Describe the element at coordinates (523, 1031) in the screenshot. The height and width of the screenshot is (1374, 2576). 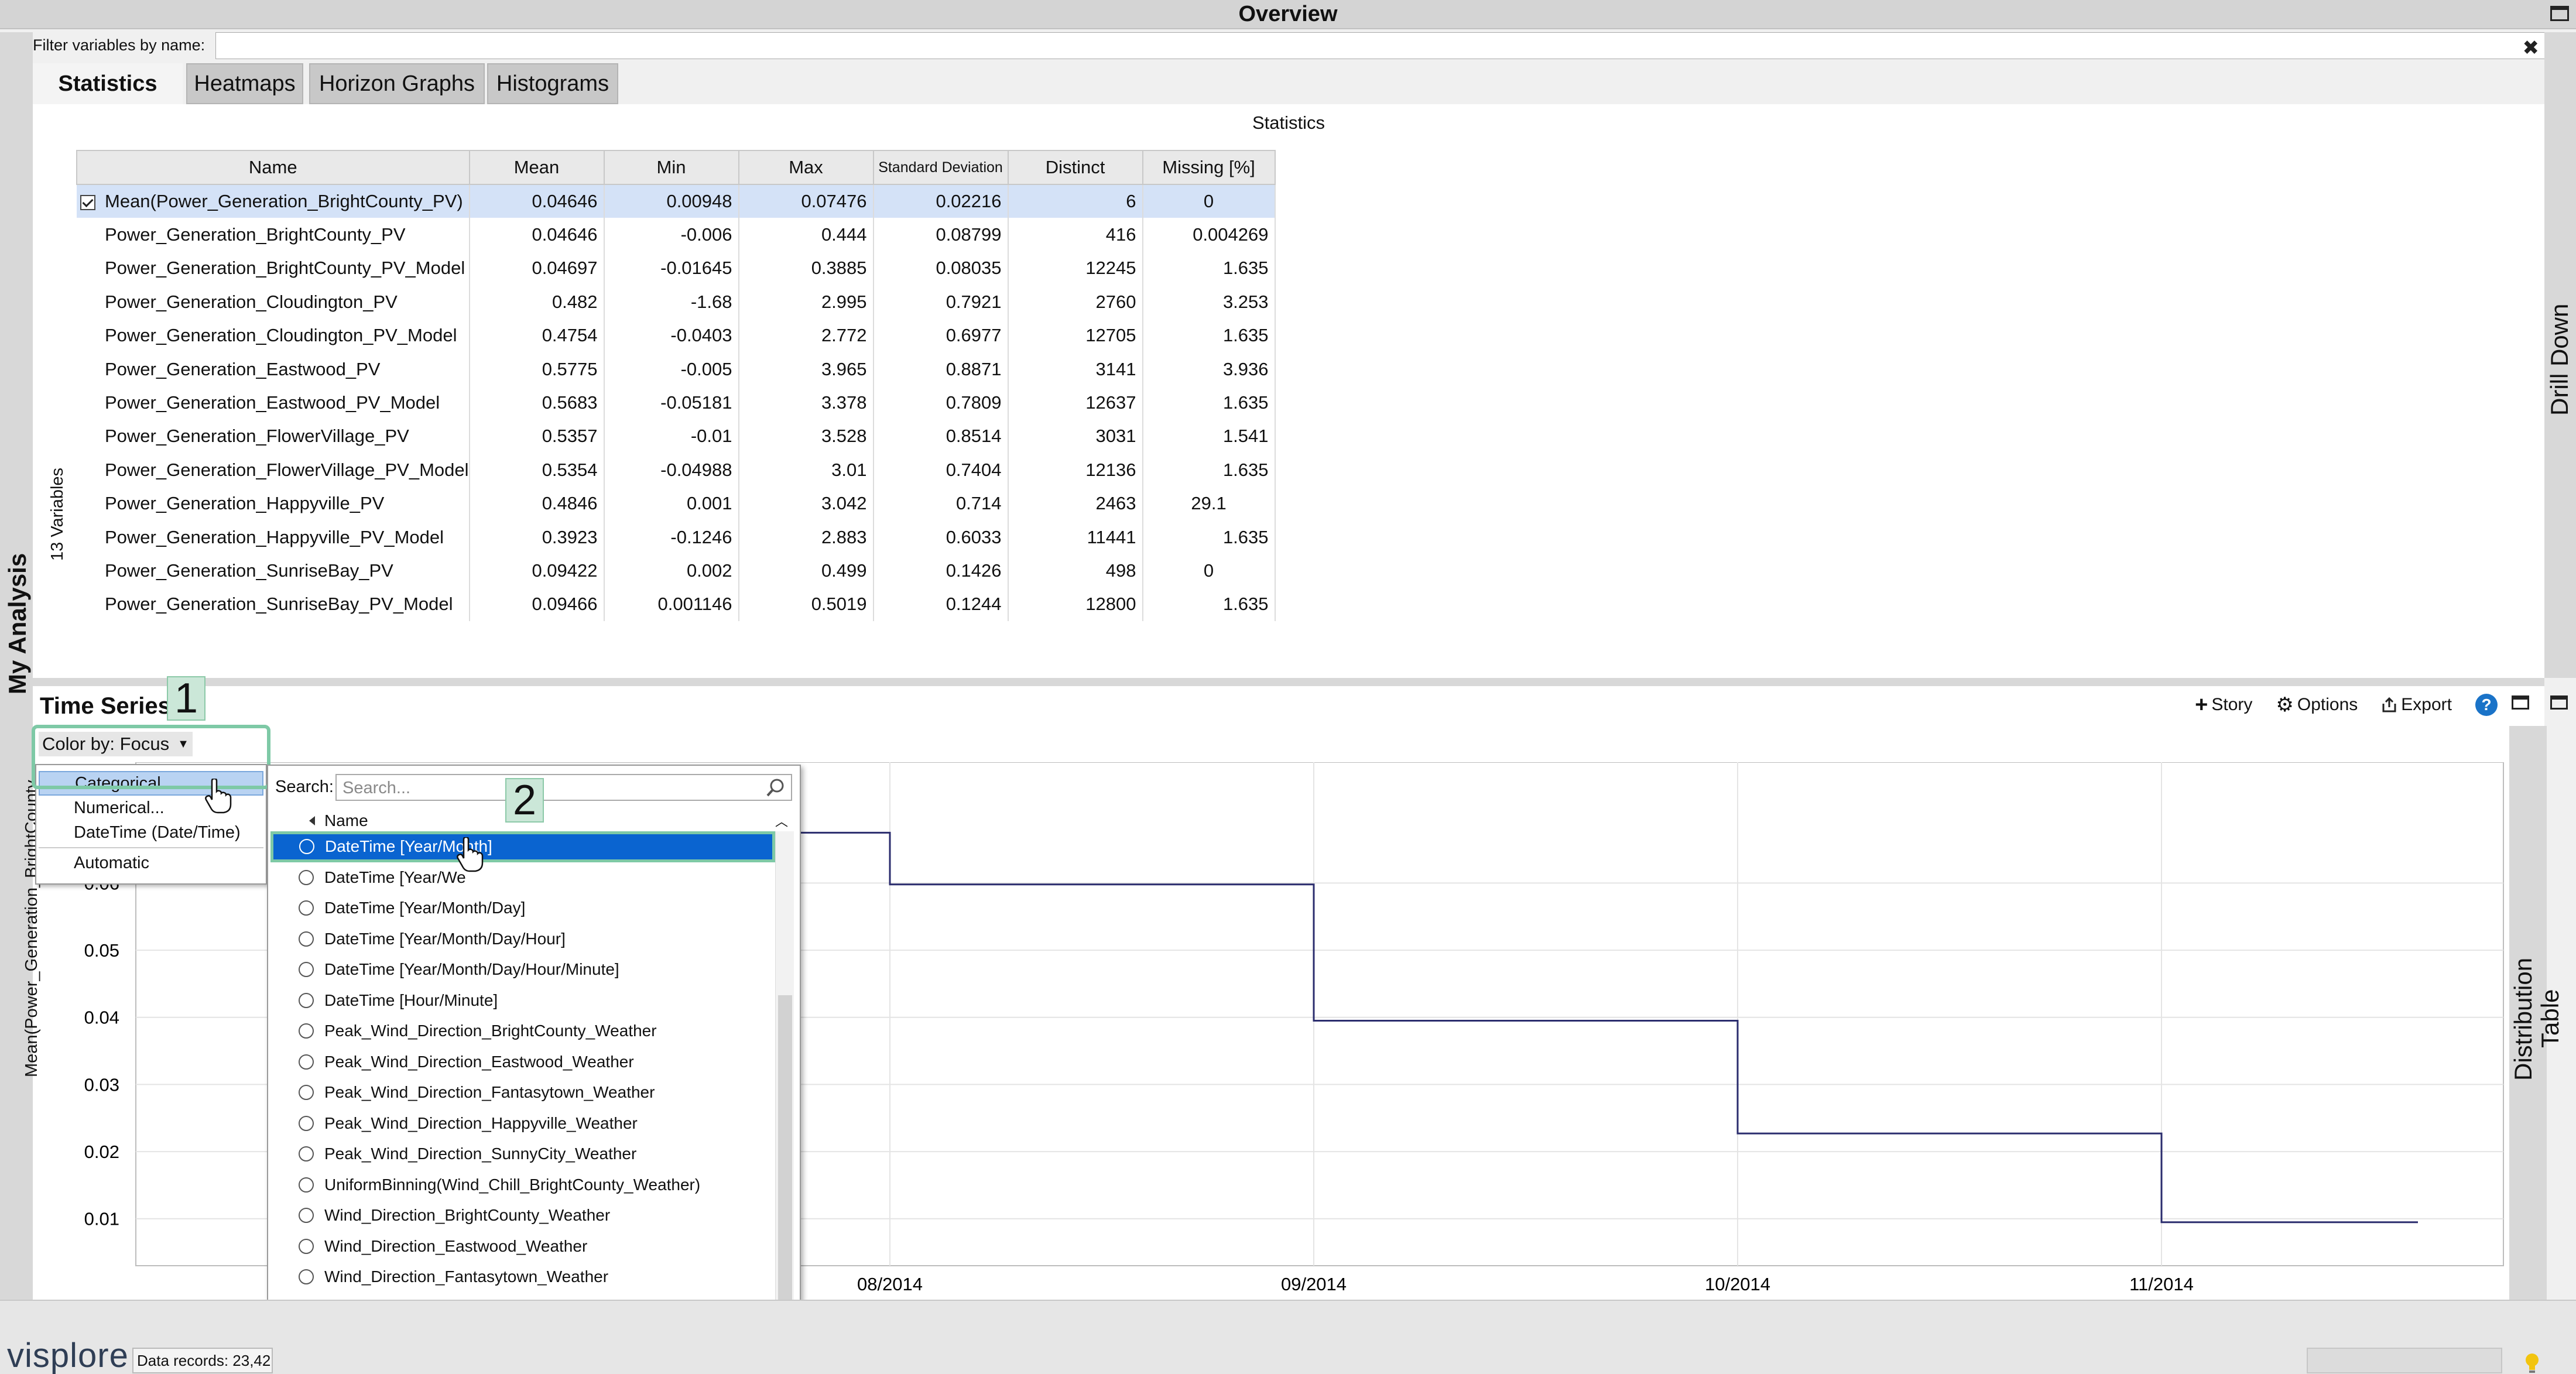
I see `list-item: Peak_Wind_Direction_BrightCounty_Weather` at that location.